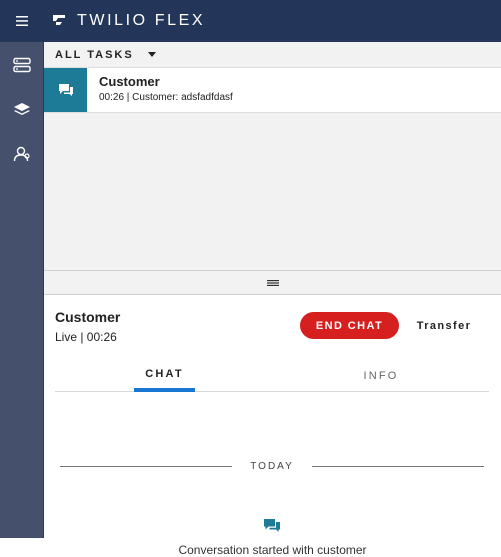 This screenshot has width=501, height=557. Describe the element at coordinates (349, 325) in the screenshot. I see `end-chat-button: END CHAT` at that location.